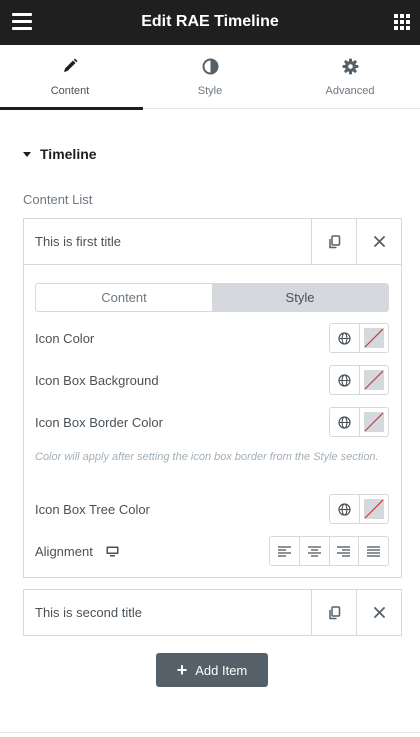 The width and height of the screenshot is (420, 737). I want to click on align-right-icon, so click(344, 551).